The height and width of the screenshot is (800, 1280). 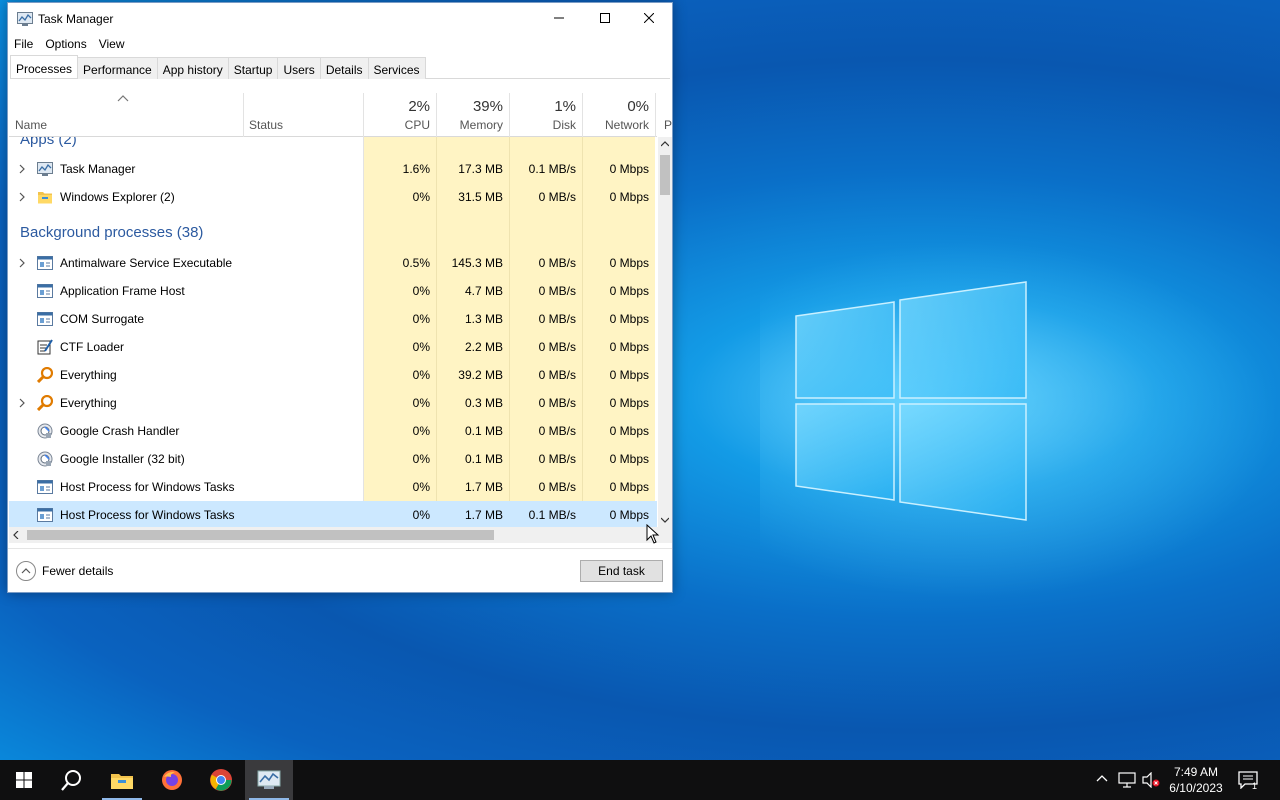 What do you see at coordinates (545, 115) in the screenshot?
I see `column-disk: 1% Disk` at bounding box center [545, 115].